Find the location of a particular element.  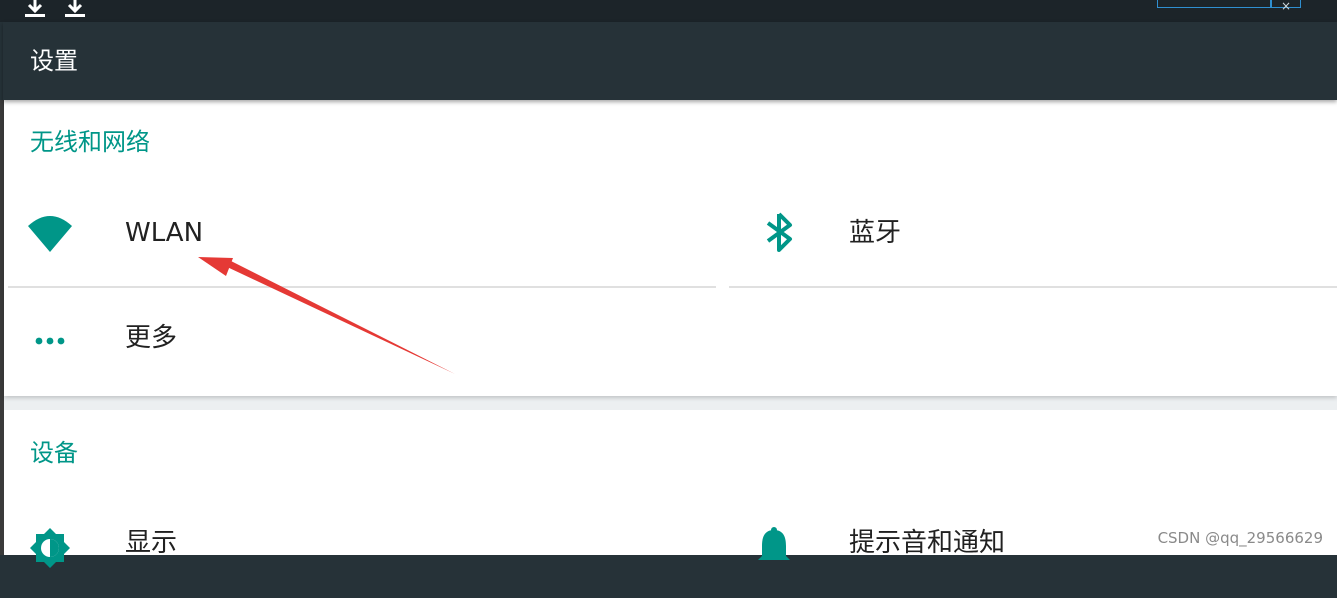

section-header-wireless: 无线和网络 is located at coordinates (90, 142).